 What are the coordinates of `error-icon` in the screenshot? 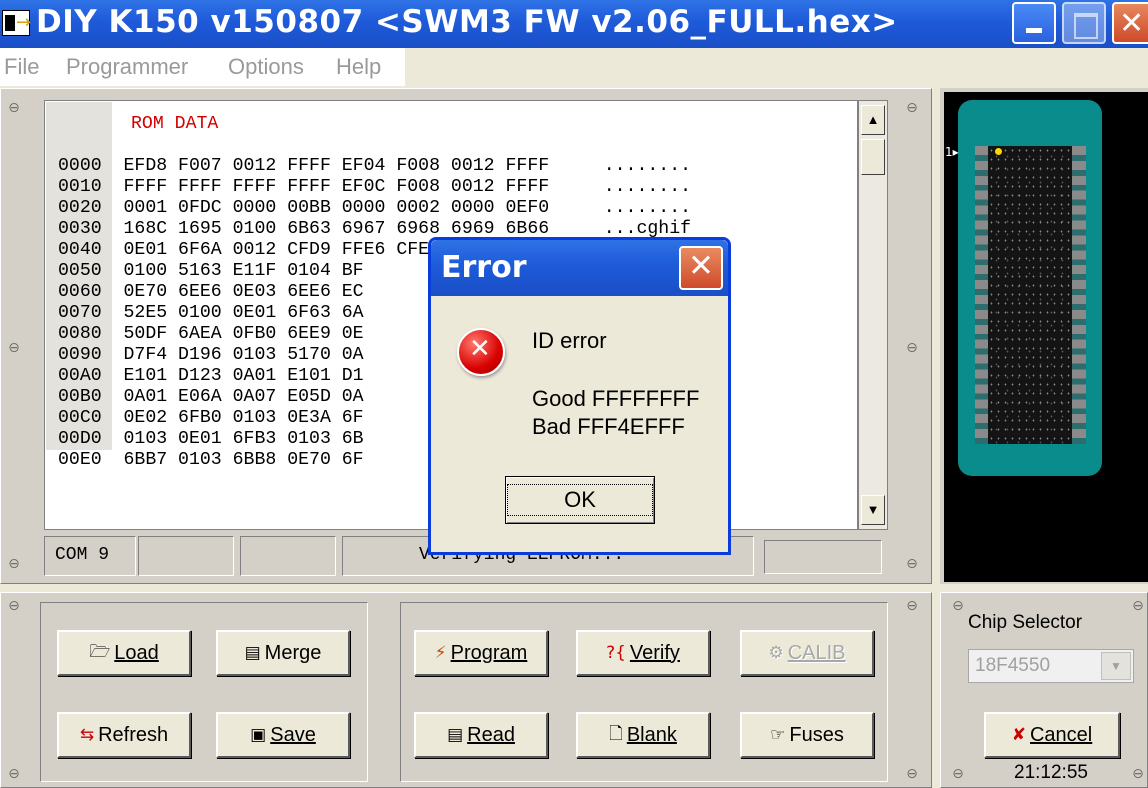 It's located at (481, 352).